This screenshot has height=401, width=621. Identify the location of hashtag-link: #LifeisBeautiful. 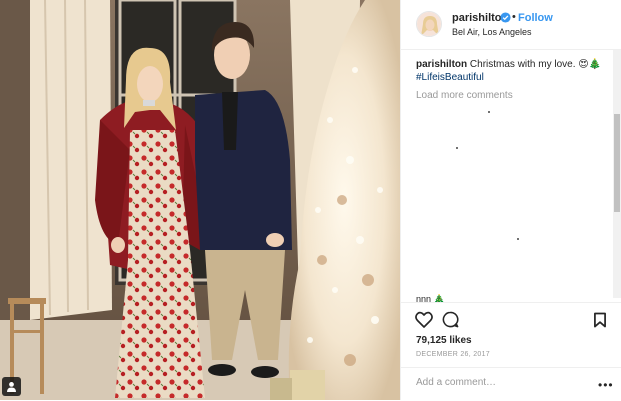
(514, 77).